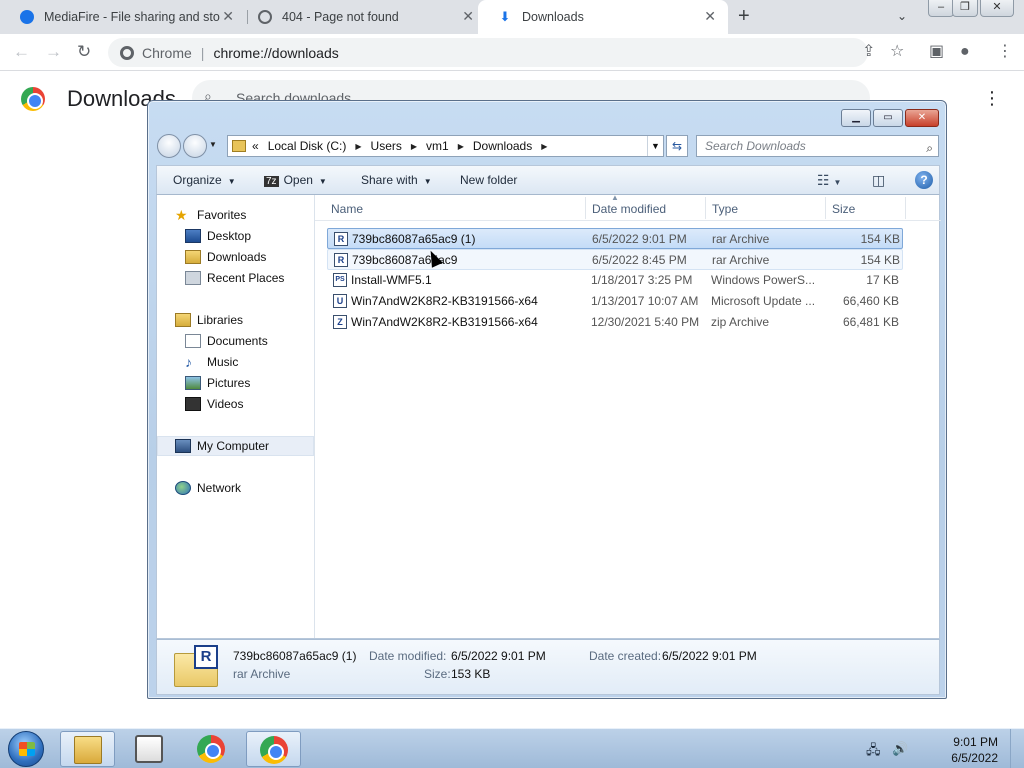 Image resolution: width=1024 pixels, height=768 pixels. Describe the element at coordinates (629, 209) in the screenshot. I see `column-header-date: Date modified` at that location.